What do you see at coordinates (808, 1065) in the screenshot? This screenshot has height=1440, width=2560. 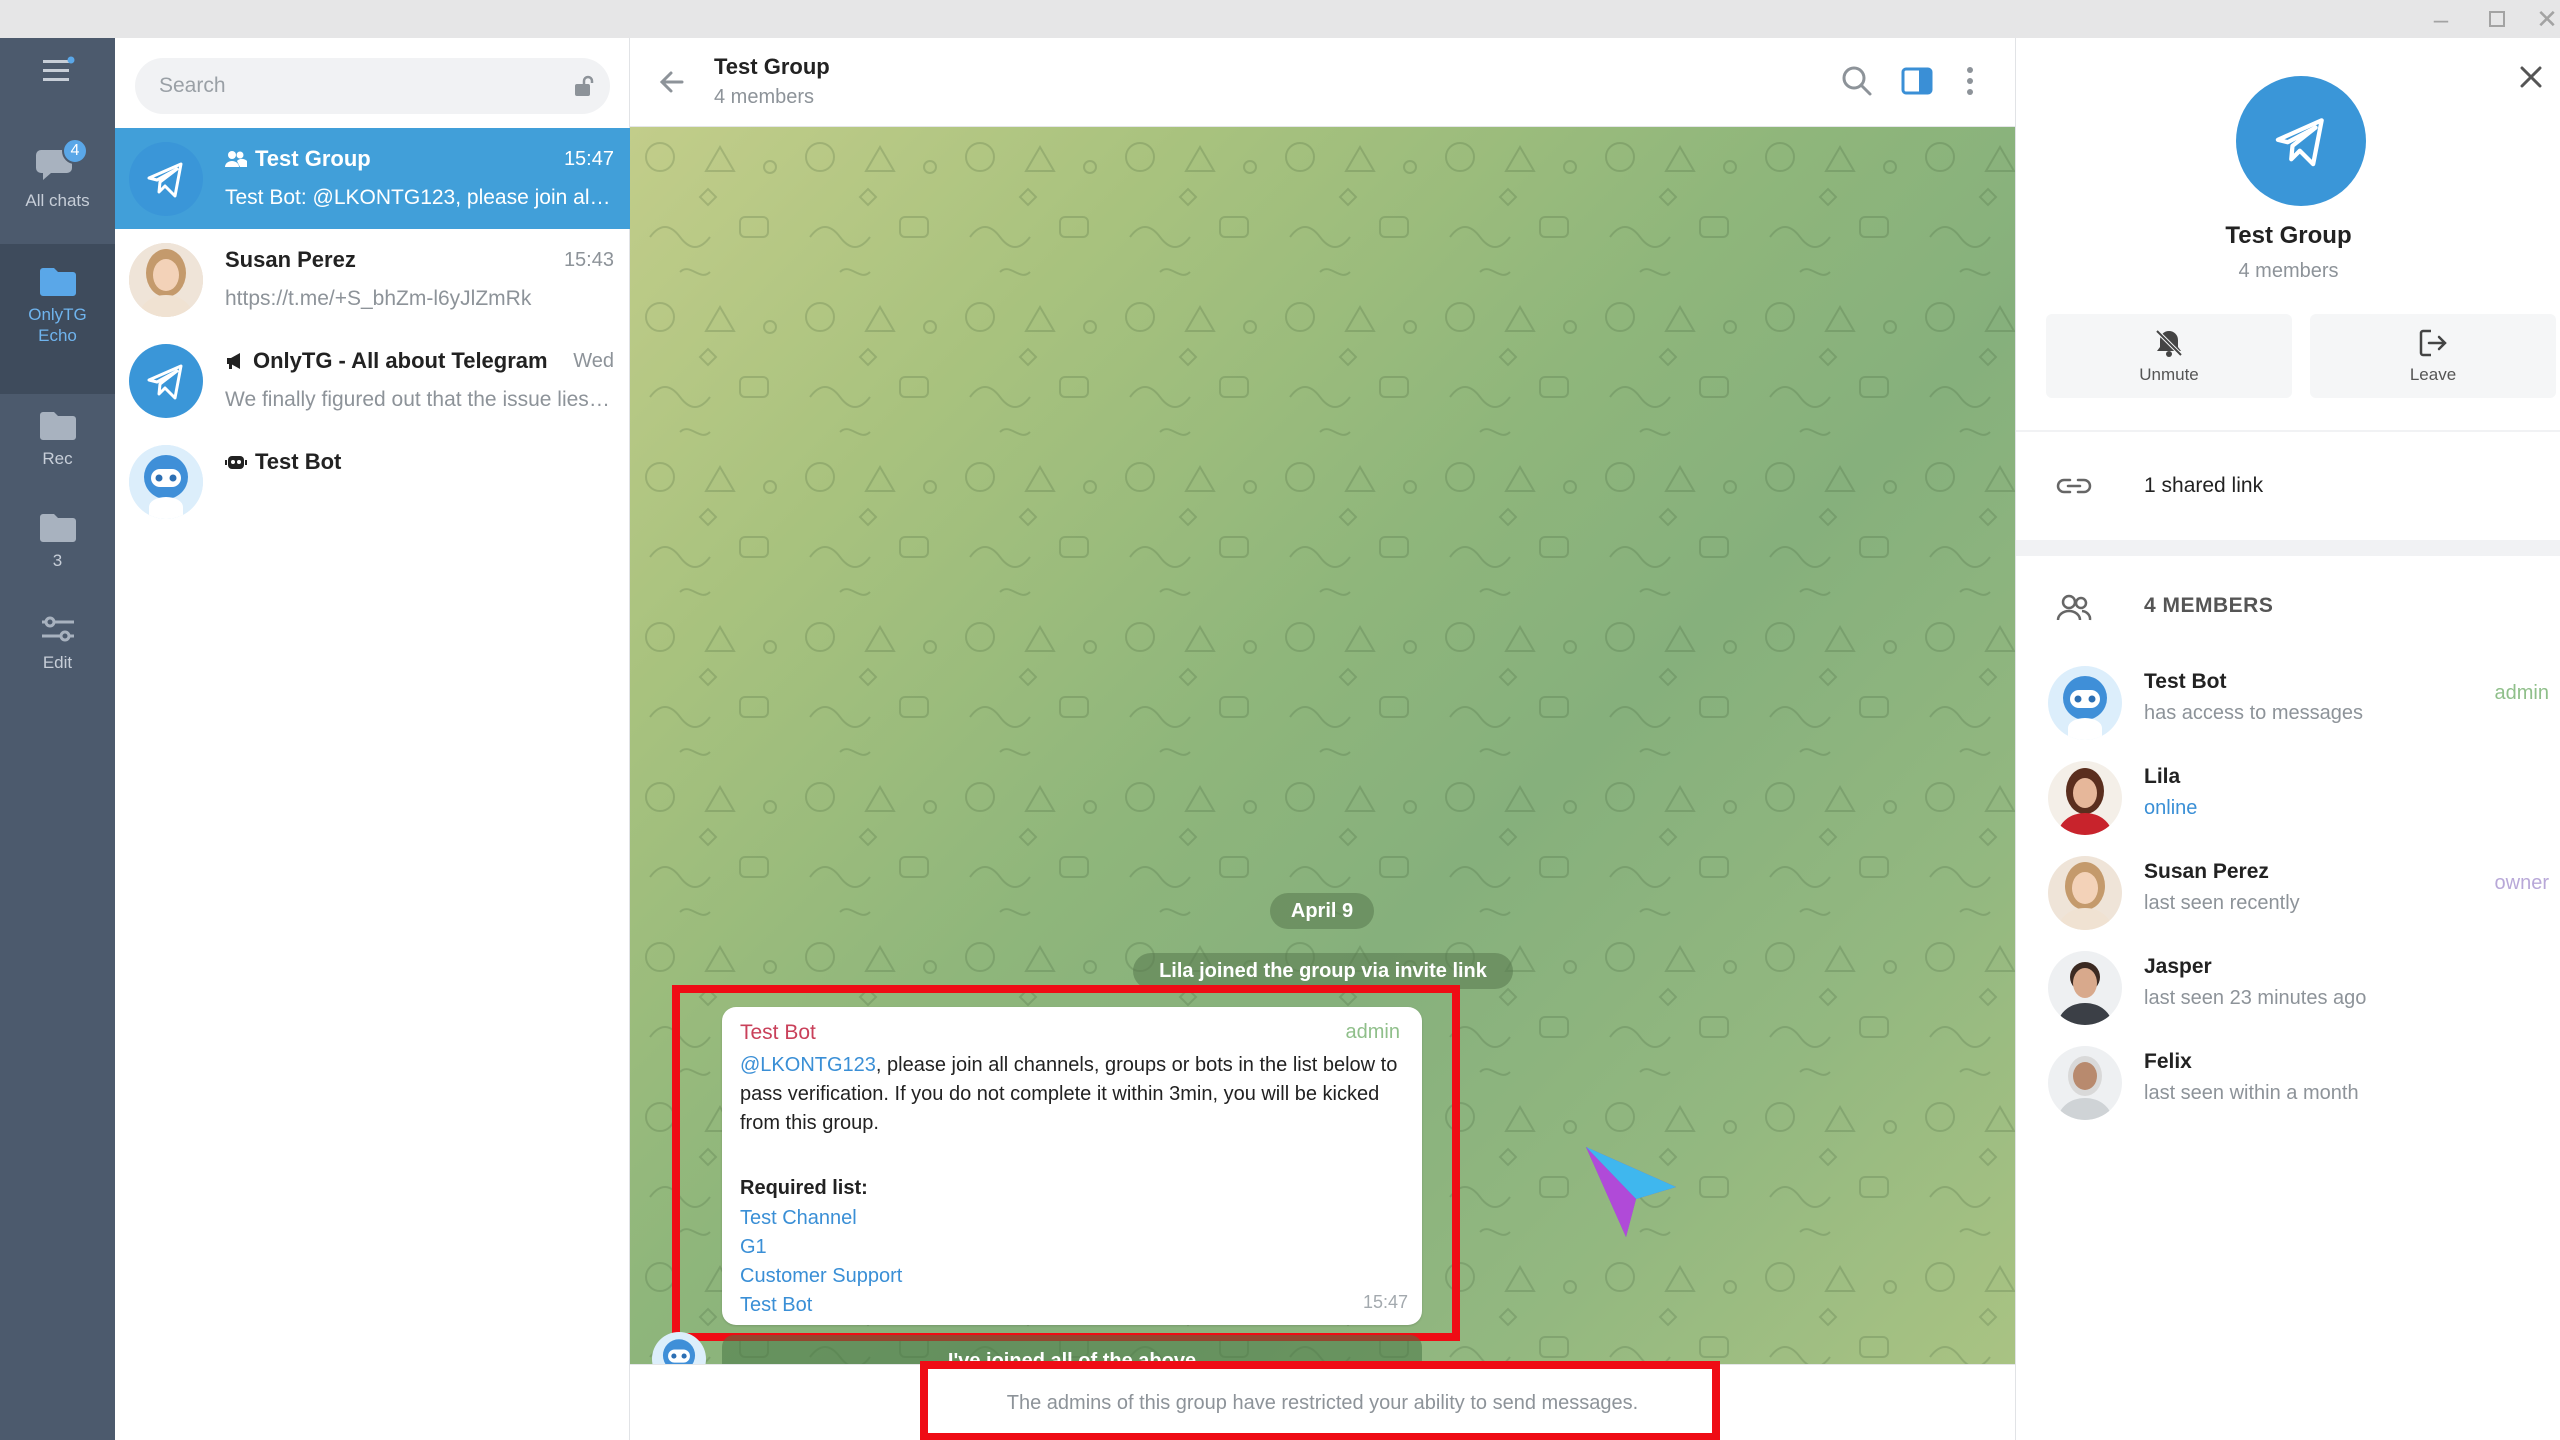 I see `mention-link: @LKONTG123` at bounding box center [808, 1065].